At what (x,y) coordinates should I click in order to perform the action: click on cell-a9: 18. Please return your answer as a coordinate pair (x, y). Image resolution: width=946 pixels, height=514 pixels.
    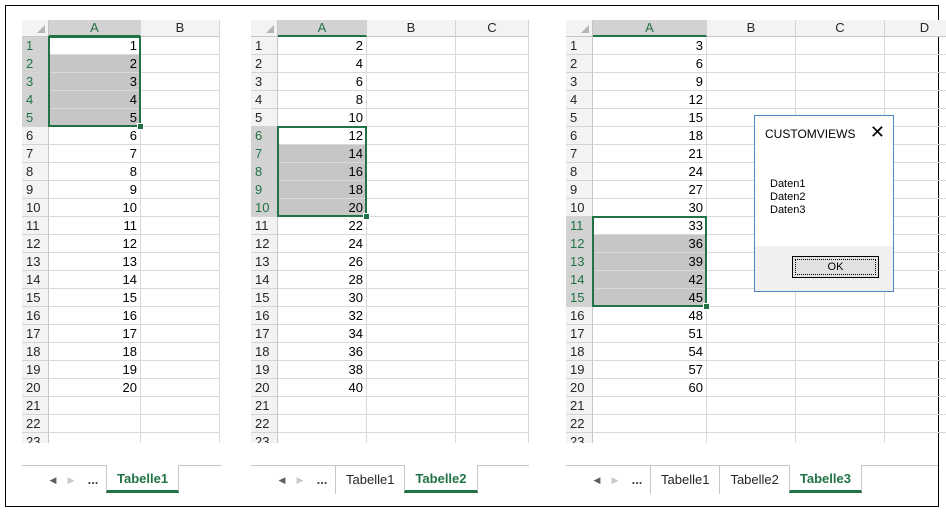
    Looking at the image, I should click on (322, 190).